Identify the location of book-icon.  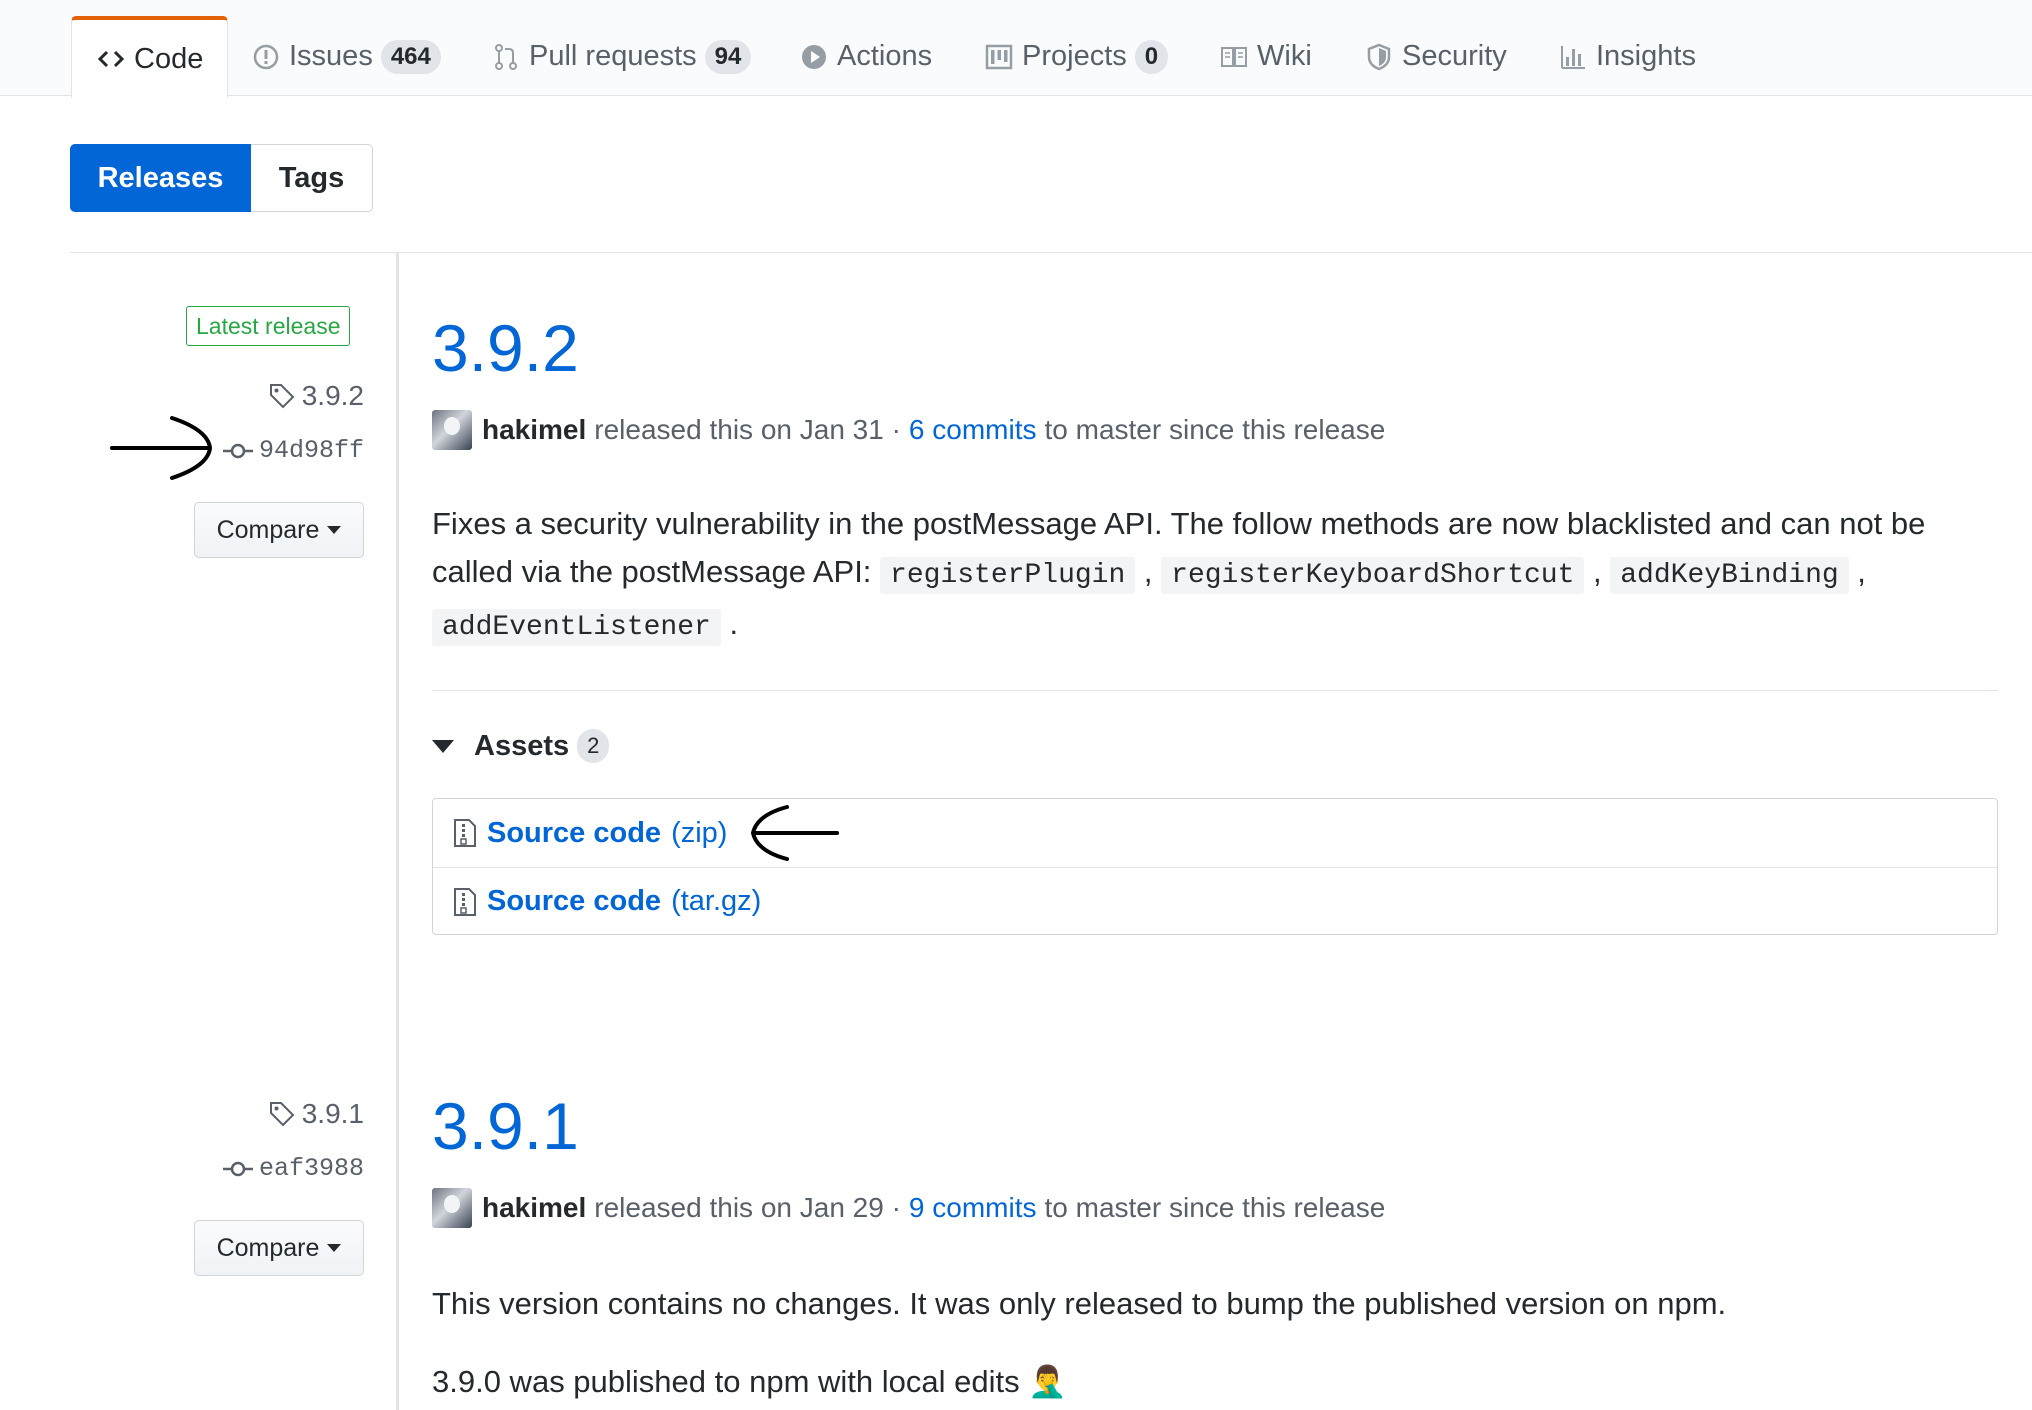
(1234, 57).